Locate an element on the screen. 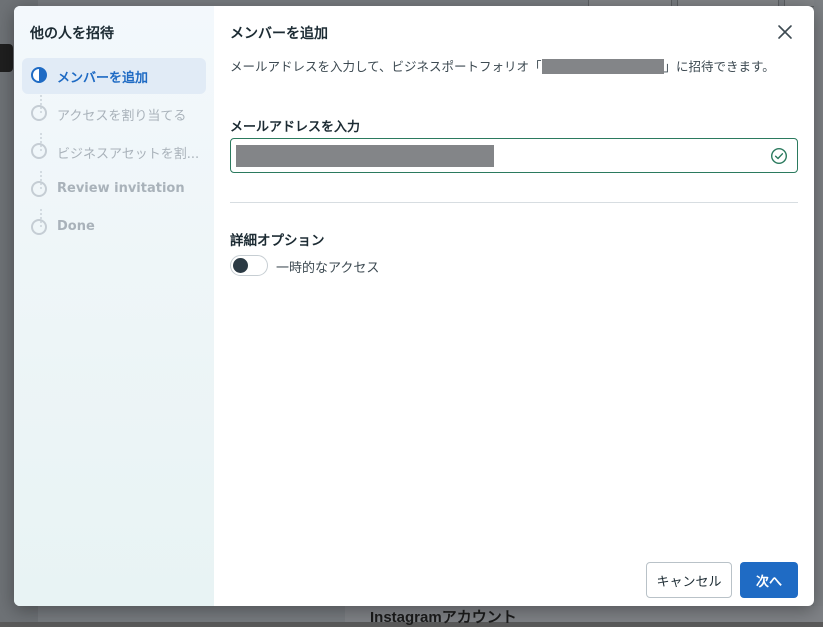  invite-description: メールアドレスを入力して、ビジネスポートフォリオ「 」に招待できます。 is located at coordinates (515, 67).